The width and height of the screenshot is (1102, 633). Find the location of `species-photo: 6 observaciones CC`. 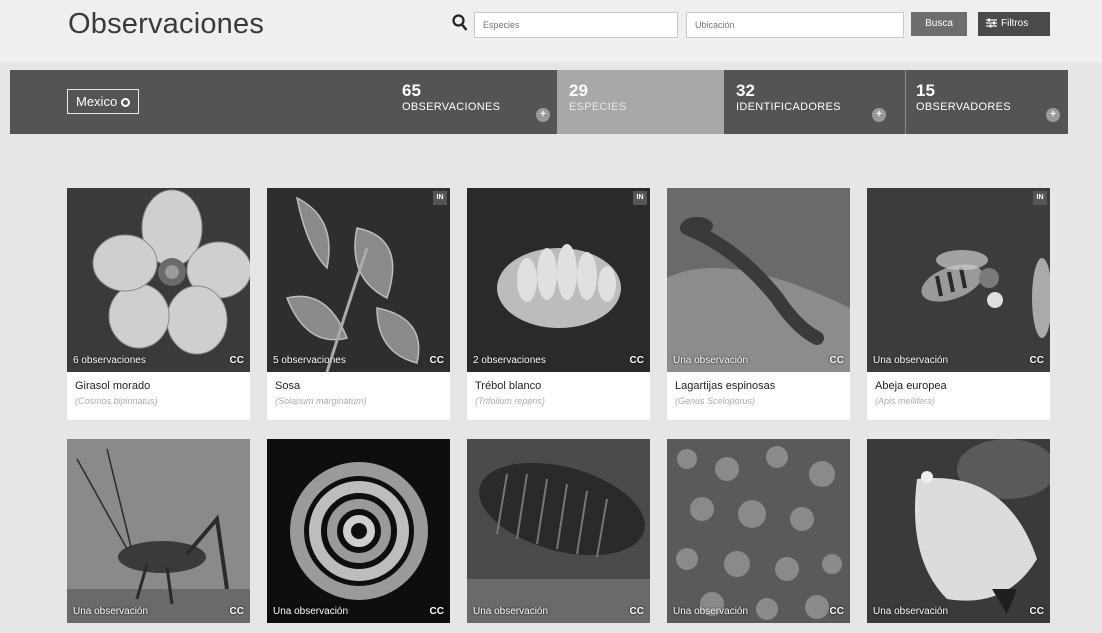

species-photo: 6 observaciones CC is located at coordinates (158, 280).